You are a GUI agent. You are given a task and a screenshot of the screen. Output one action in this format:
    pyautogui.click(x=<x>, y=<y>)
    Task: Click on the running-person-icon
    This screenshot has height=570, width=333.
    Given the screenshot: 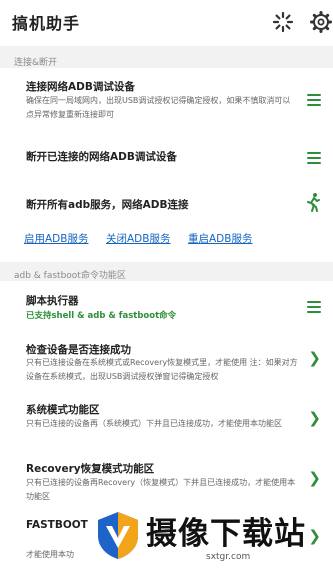 What is the action you would take?
    pyautogui.click(x=313, y=202)
    